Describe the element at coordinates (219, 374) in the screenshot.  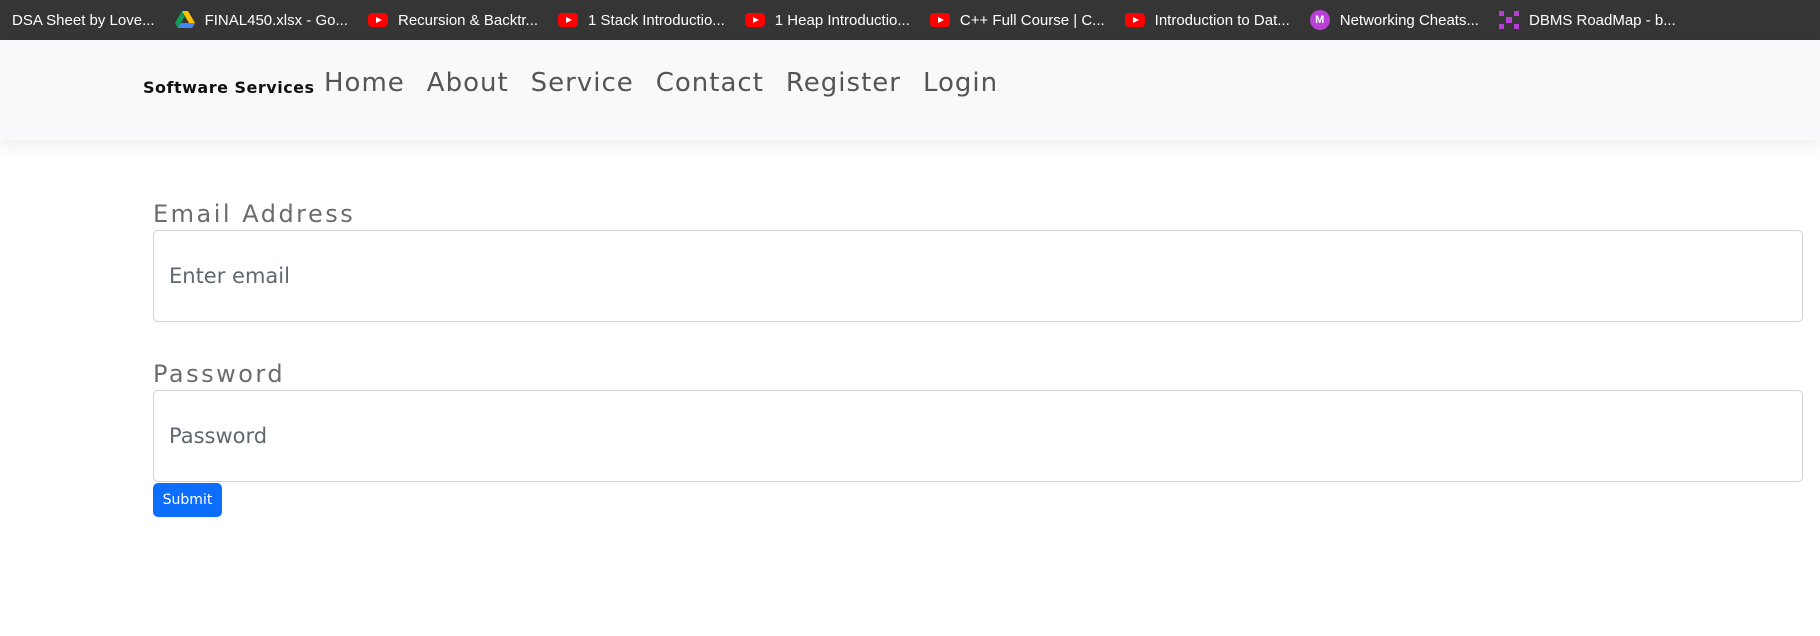
I see `password-label: Password` at that location.